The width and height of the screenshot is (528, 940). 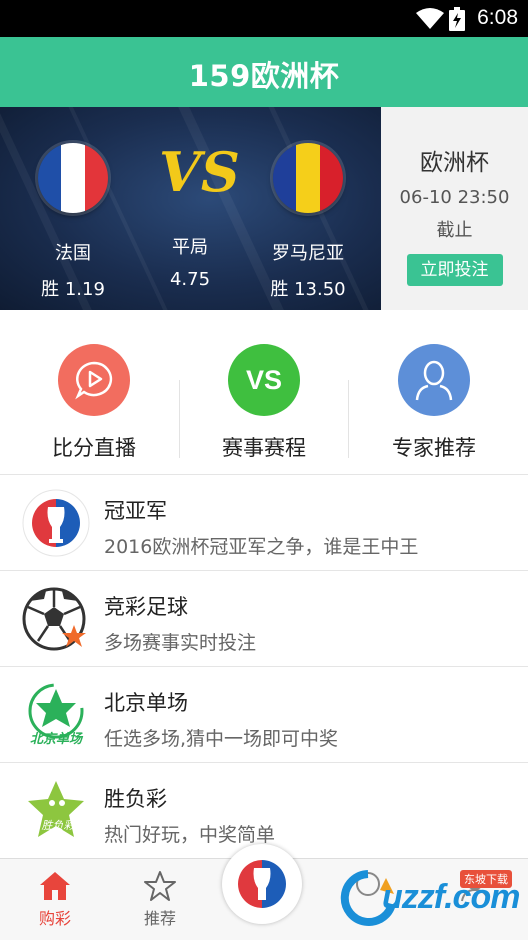 What do you see at coordinates (308, 253) in the screenshot?
I see `away-team-name: 罗马尼亚` at bounding box center [308, 253].